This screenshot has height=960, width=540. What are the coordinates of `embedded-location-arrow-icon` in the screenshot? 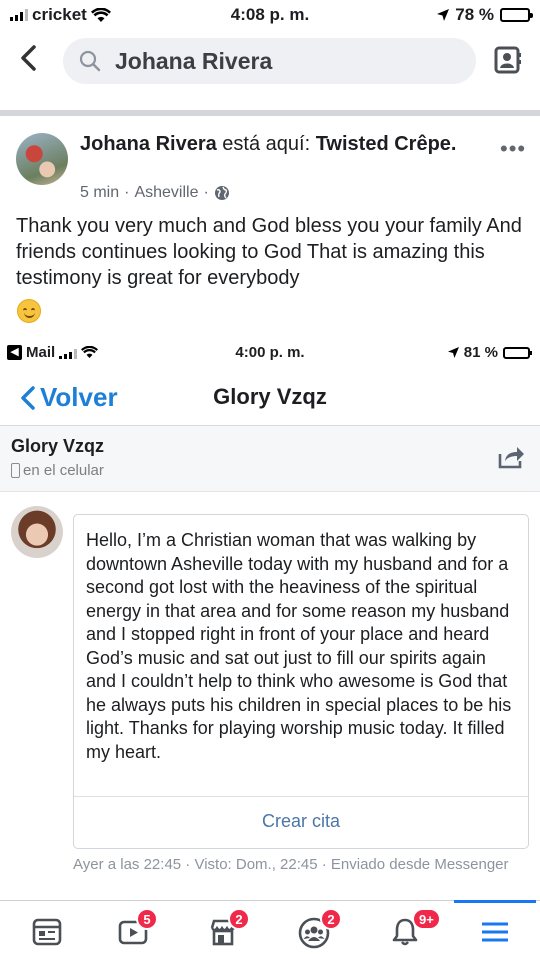 It's located at (453, 352).